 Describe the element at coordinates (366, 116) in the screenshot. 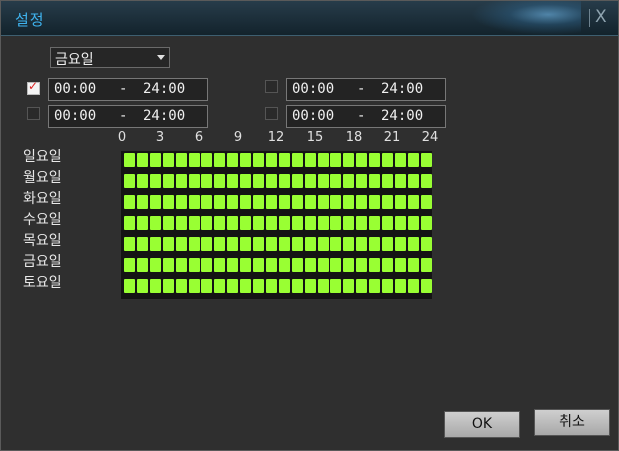

I see `period-4-time-range: 00:00 - 24:00` at that location.